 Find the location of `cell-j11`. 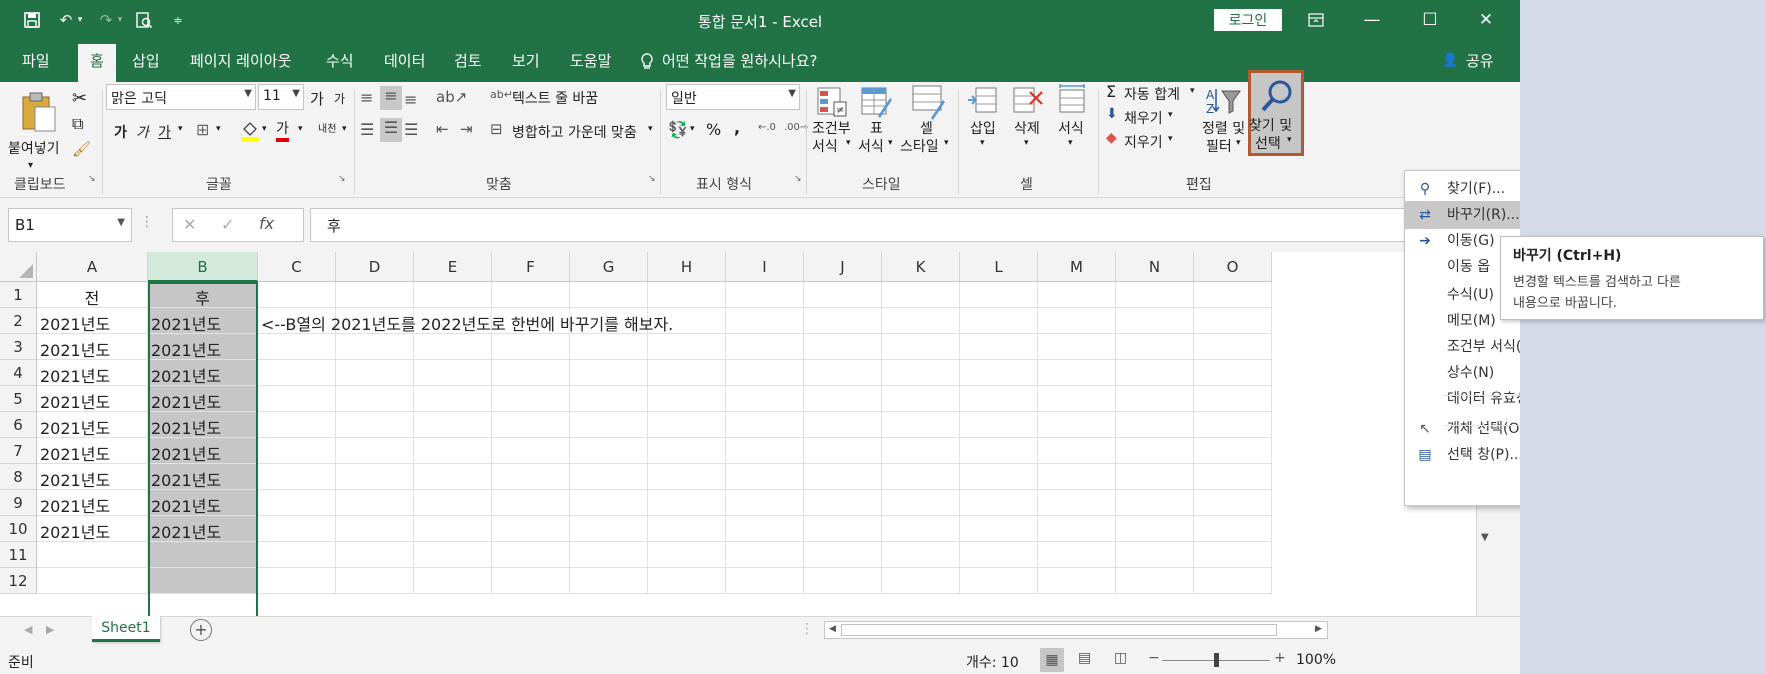

cell-j11 is located at coordinates (843, 555).